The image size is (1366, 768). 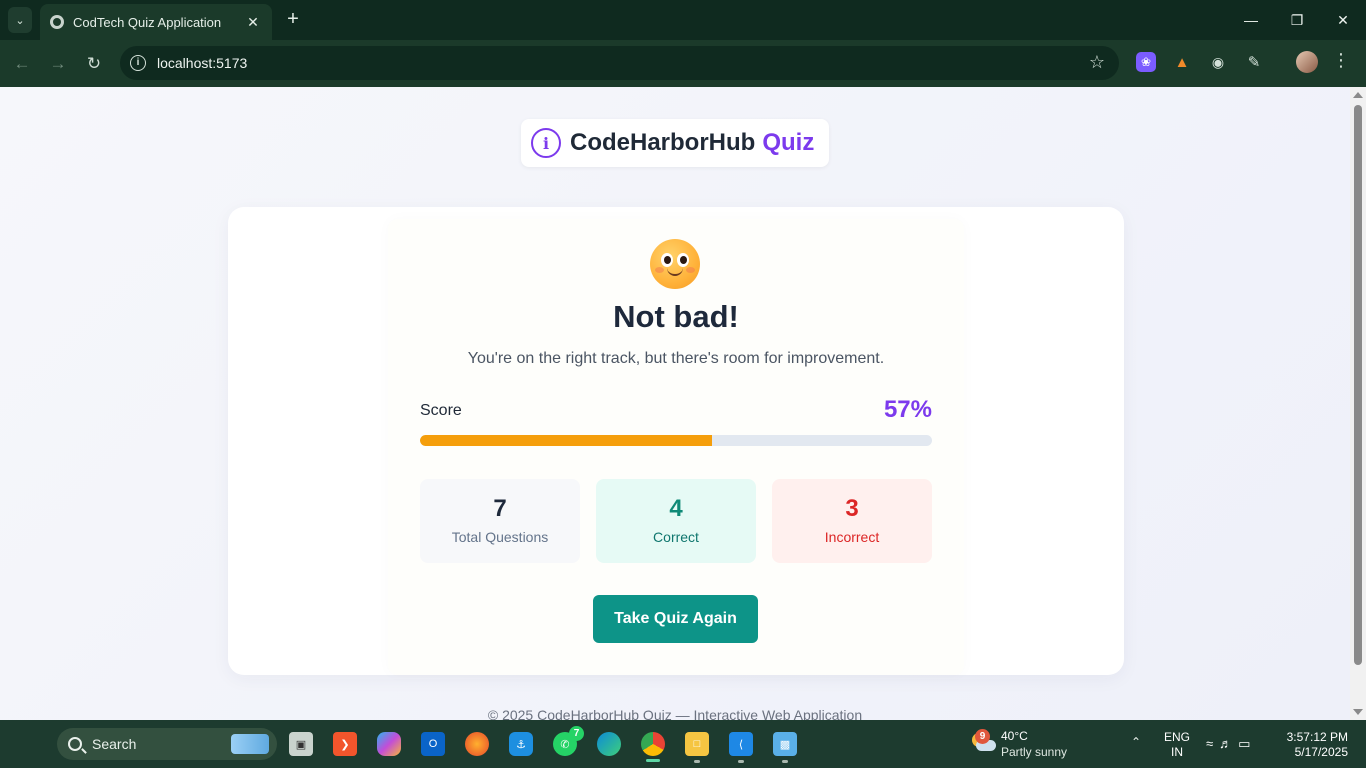 What do you see at coordinates (477, 744) in the screenshot?
I see `firefox-icon` at bounding box center [477, 744].